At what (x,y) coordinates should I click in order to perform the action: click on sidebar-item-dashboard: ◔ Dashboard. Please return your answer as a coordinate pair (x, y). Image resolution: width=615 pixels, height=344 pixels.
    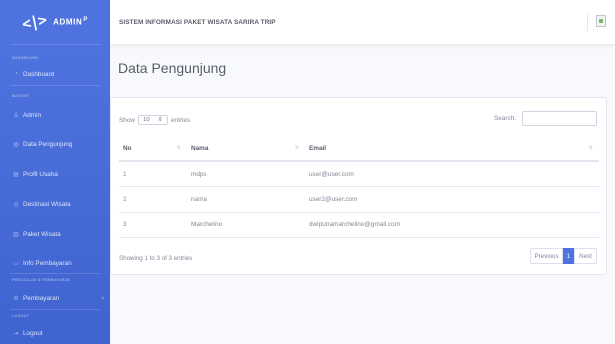
    Looking at the image, I should click on (58, 74).